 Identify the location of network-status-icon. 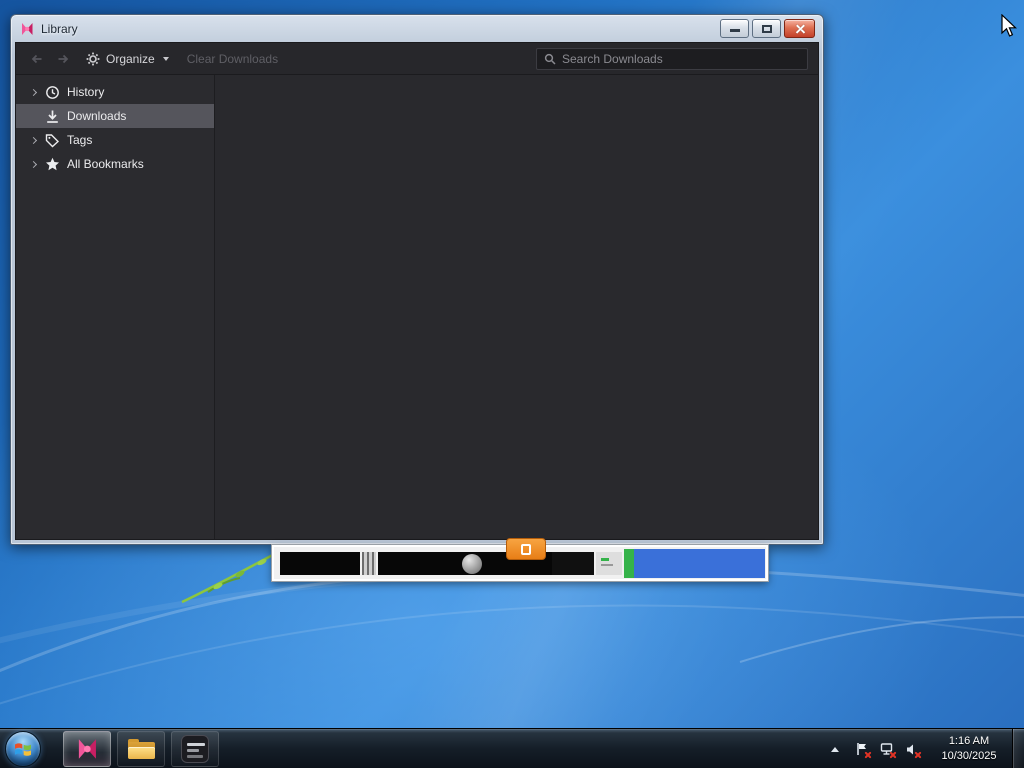
(887, 749).